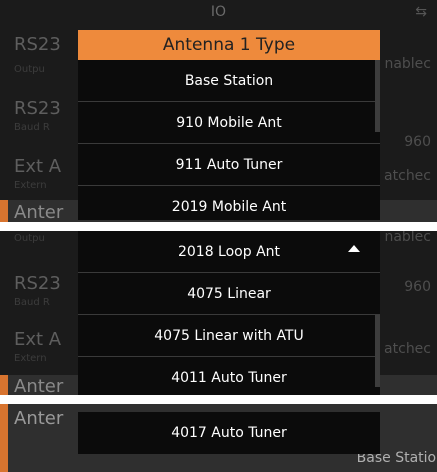 The width and height of the screenshot is (437, 472). I want to click on option-4075-linear-with-atu: 4075 Linear with ATU, so click(229, 336).